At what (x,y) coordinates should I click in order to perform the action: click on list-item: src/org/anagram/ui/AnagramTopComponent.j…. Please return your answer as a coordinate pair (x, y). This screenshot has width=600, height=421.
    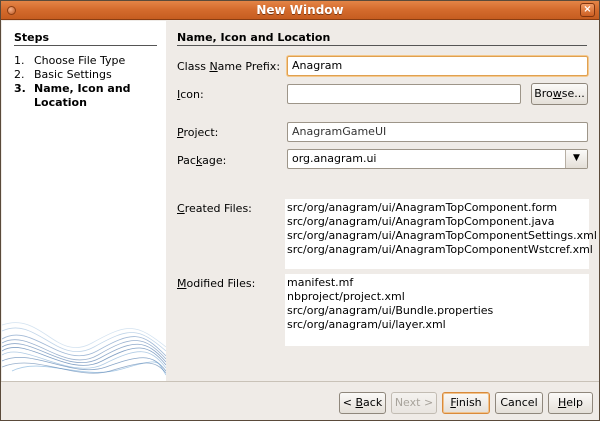
    Looking at the image, I should click on (421, 221).